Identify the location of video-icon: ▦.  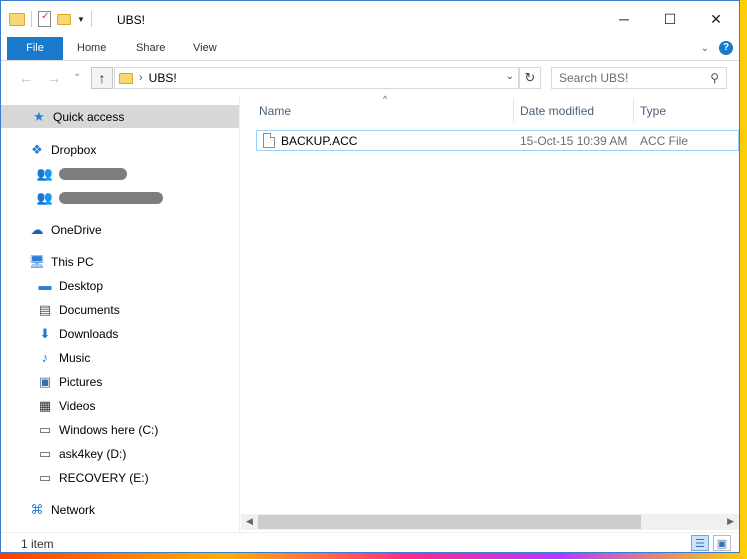
(45, 405).